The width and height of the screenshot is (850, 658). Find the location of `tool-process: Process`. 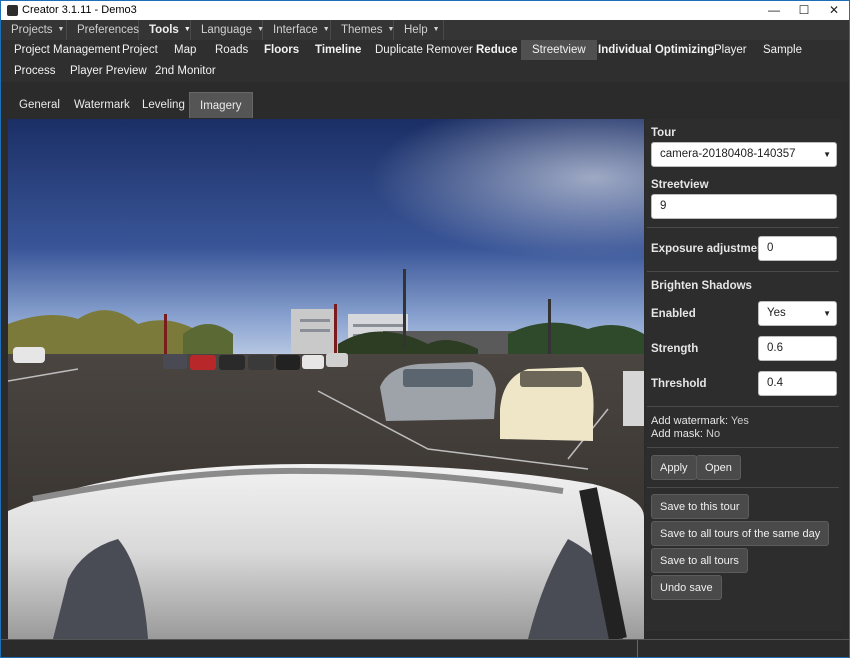

tool-process: Process is located at coordinates (35, 71).